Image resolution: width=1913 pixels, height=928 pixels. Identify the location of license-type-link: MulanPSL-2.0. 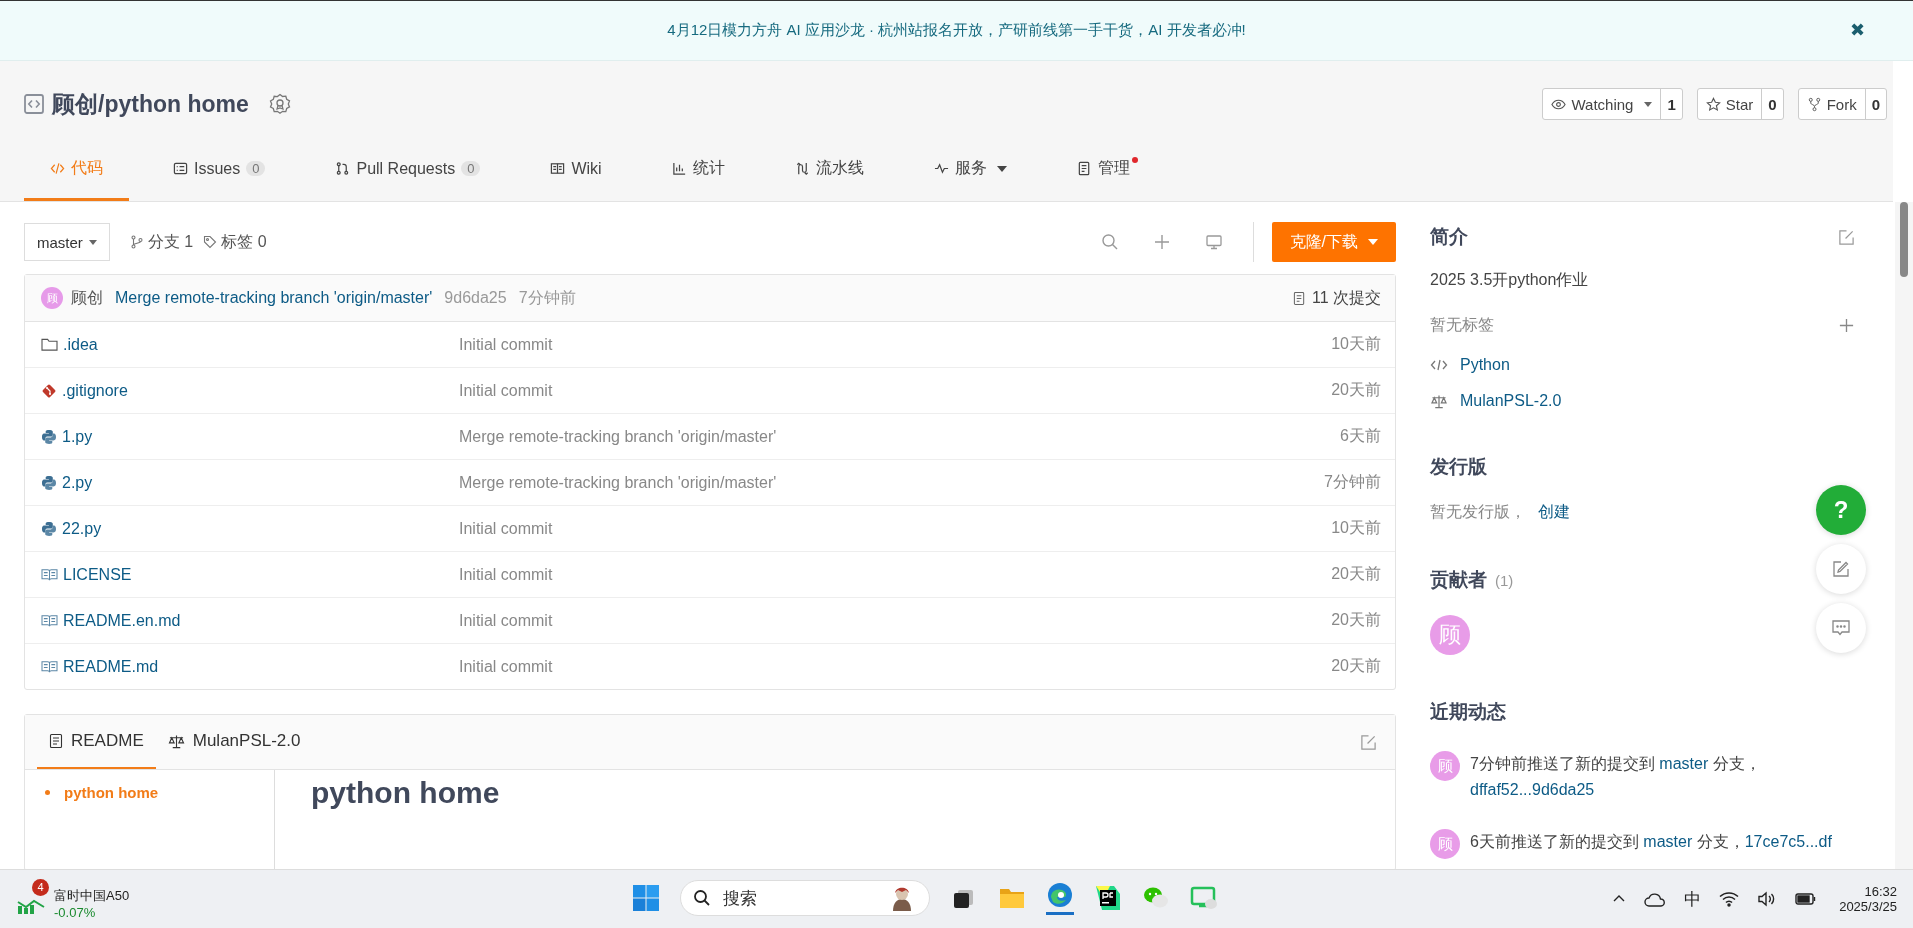
(1511, 401).